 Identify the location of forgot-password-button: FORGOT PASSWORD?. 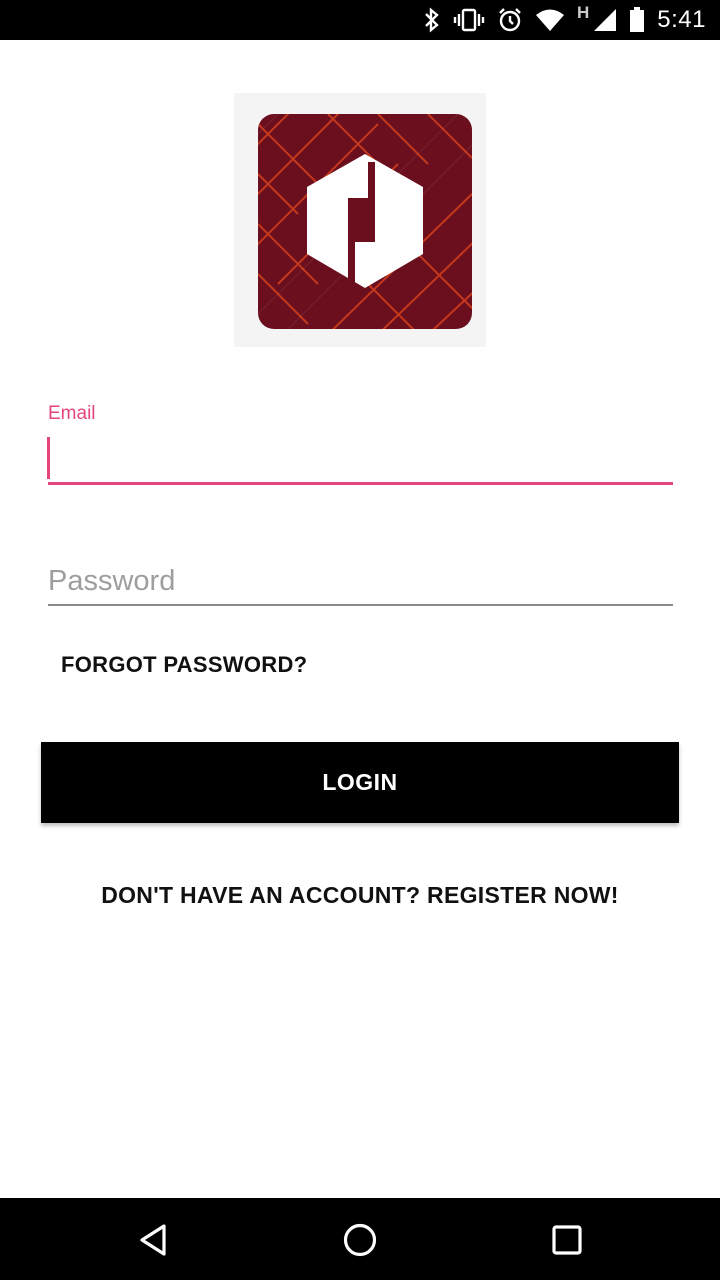
(184, 665).